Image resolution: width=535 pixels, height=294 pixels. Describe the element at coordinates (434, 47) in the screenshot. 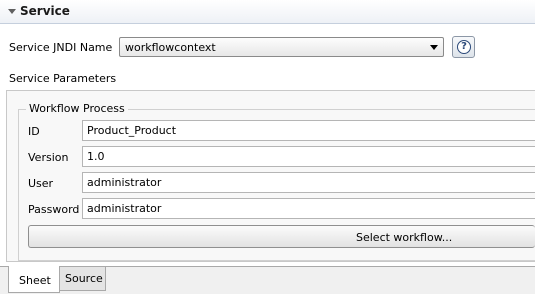

I see `dropdown-arrow-icon` at that location.